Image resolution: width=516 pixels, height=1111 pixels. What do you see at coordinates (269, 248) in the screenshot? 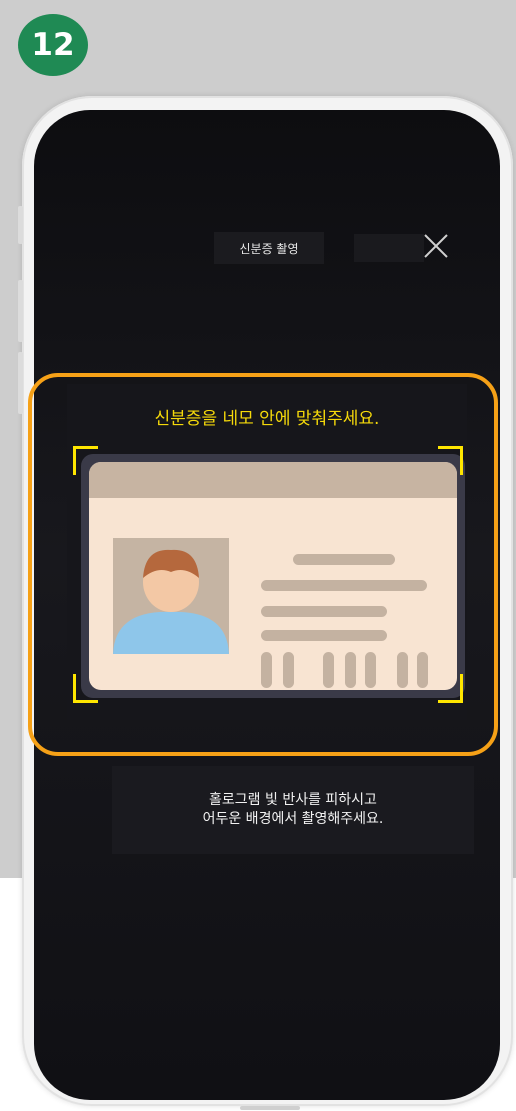
I see `screen-title: 신분증 촬영` at bounding box center [269, 248].